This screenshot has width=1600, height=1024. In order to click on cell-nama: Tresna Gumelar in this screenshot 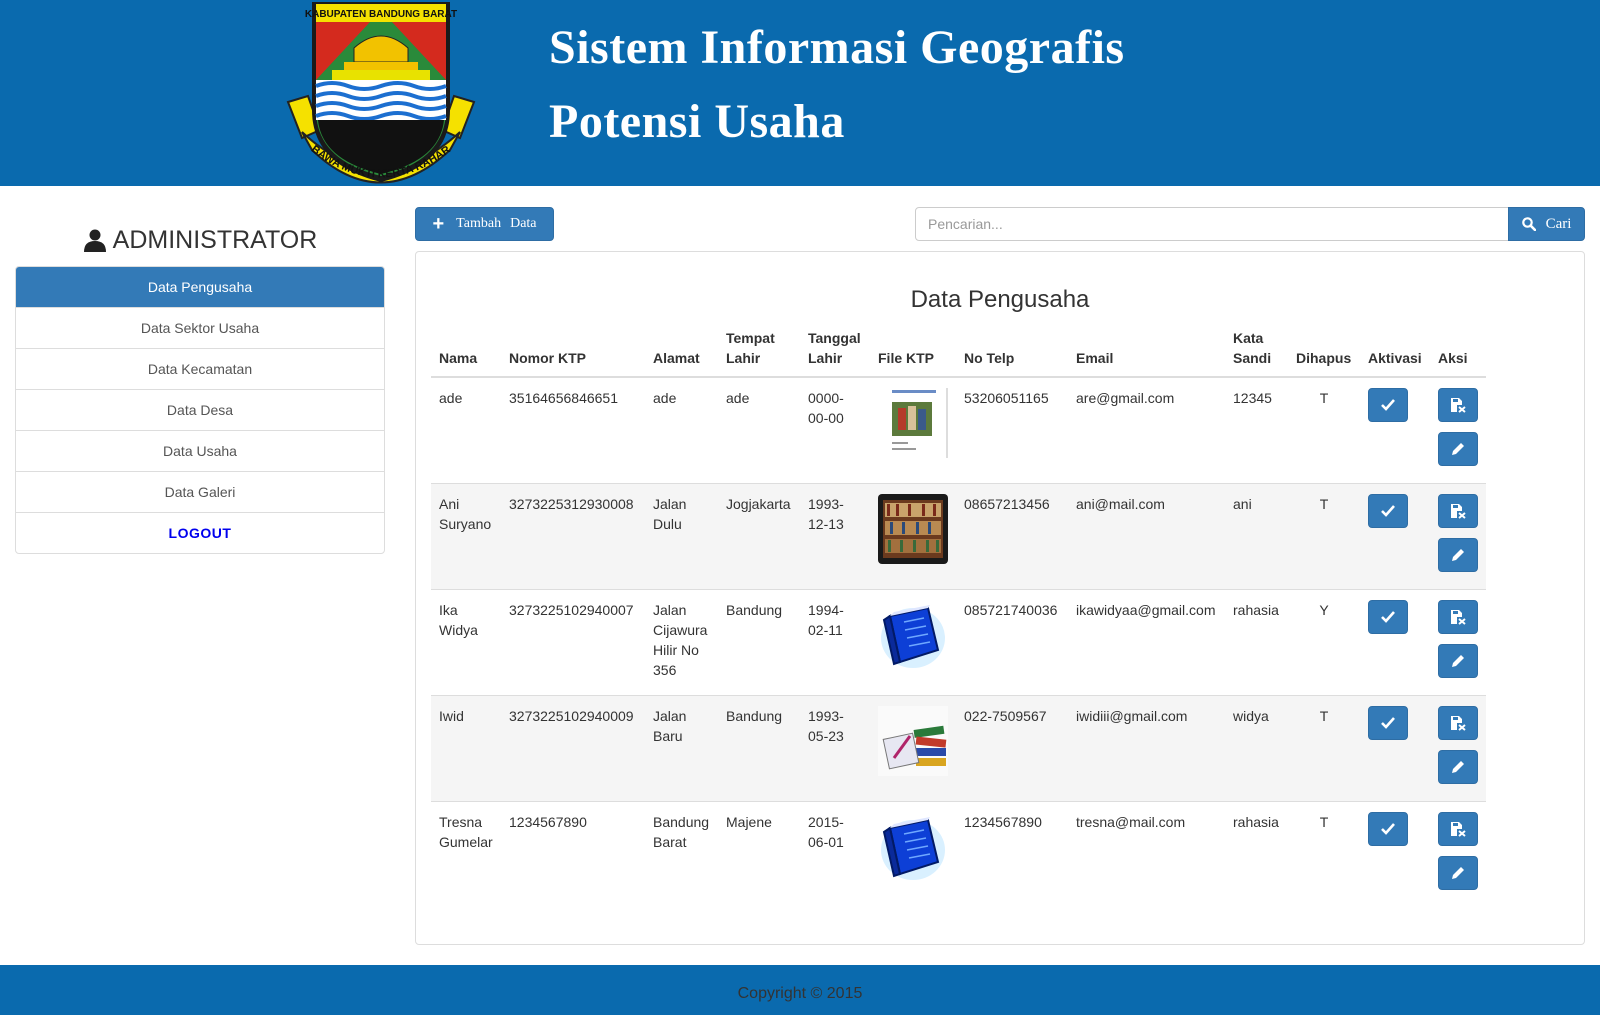, I will do `click(466, 853)`.